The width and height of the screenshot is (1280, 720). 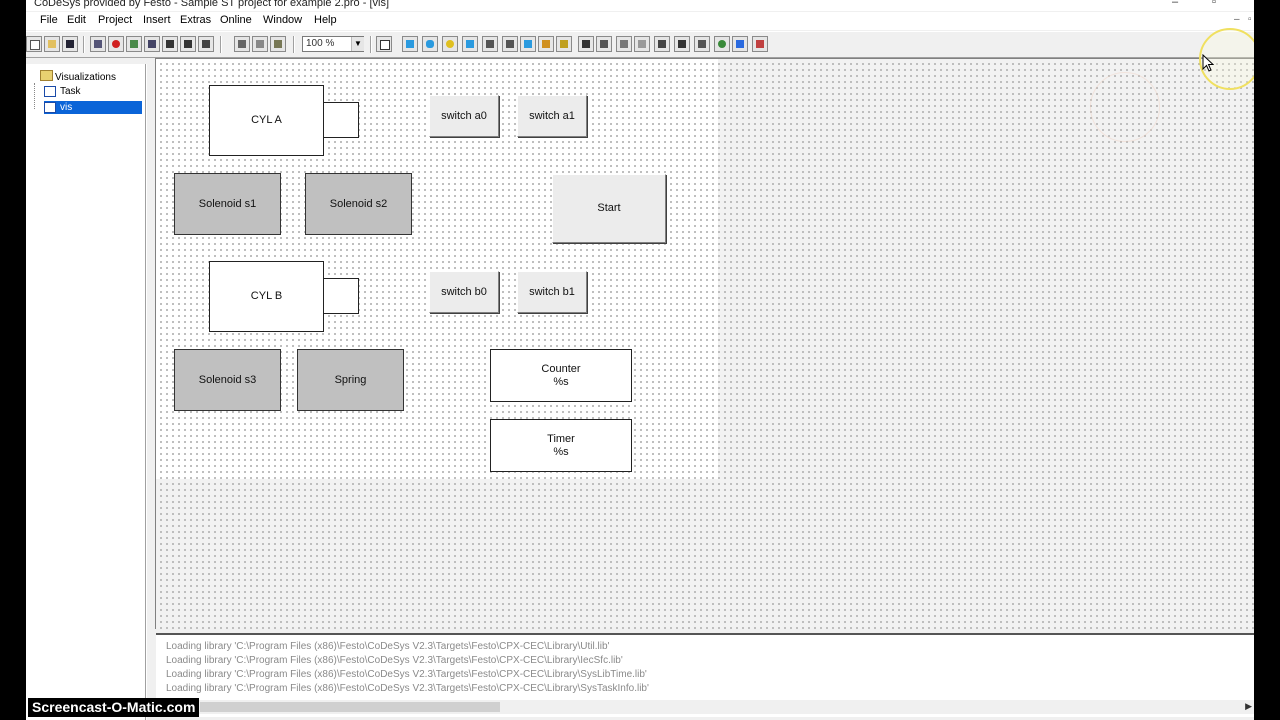 I want to click on button-icon, so click(x=586, y=44).